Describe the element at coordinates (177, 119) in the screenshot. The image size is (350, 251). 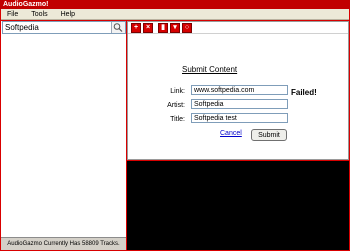
I see `title-label: Title:` at that location.